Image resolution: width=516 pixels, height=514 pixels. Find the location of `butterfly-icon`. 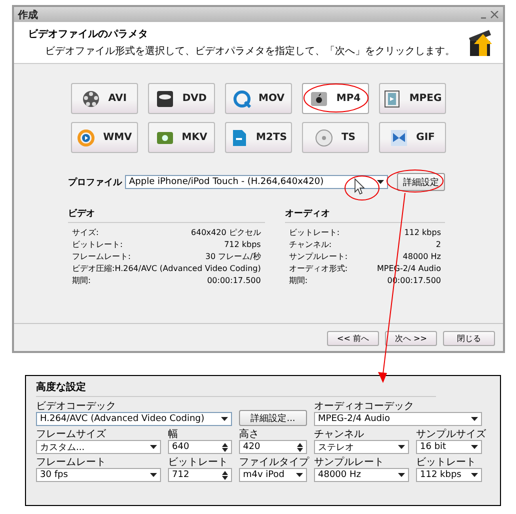

butterfly-icon is located at coordinates (399, 137).